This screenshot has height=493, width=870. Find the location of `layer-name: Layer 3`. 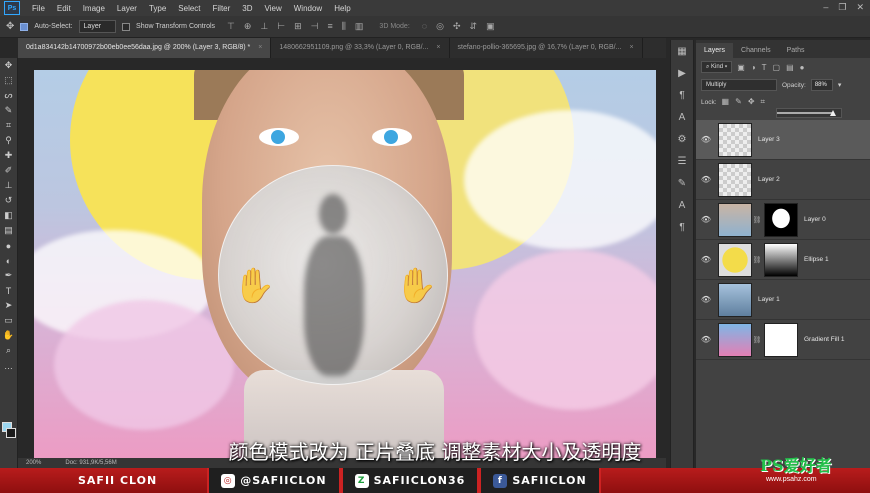

layer-name: Layer 3 is located at coordinates (769, 139).